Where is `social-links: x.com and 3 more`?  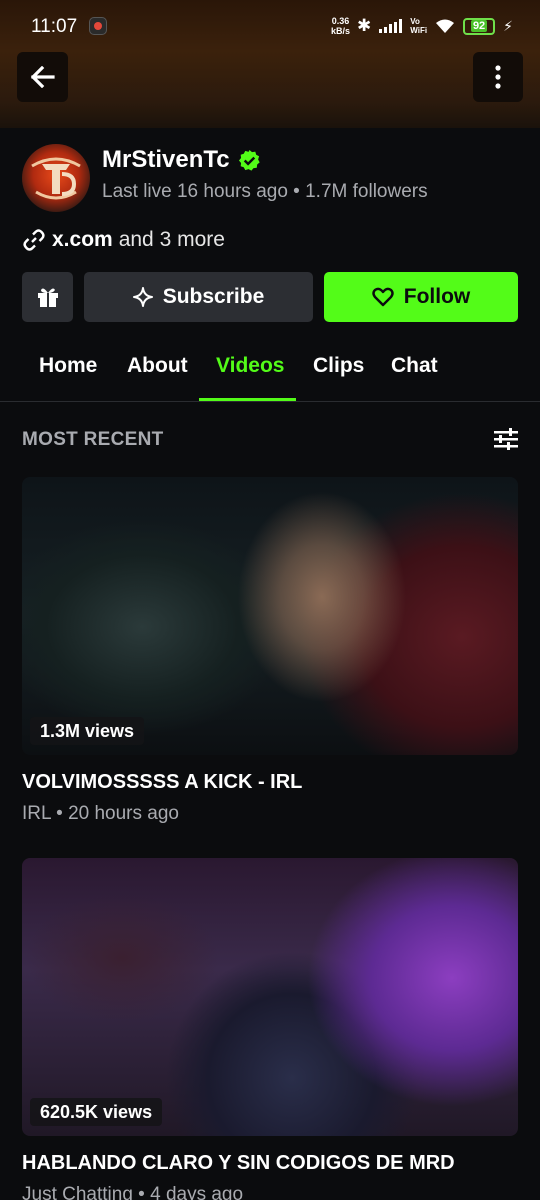 social-links: x.com and 3 more is located at coordinates (123, 240).